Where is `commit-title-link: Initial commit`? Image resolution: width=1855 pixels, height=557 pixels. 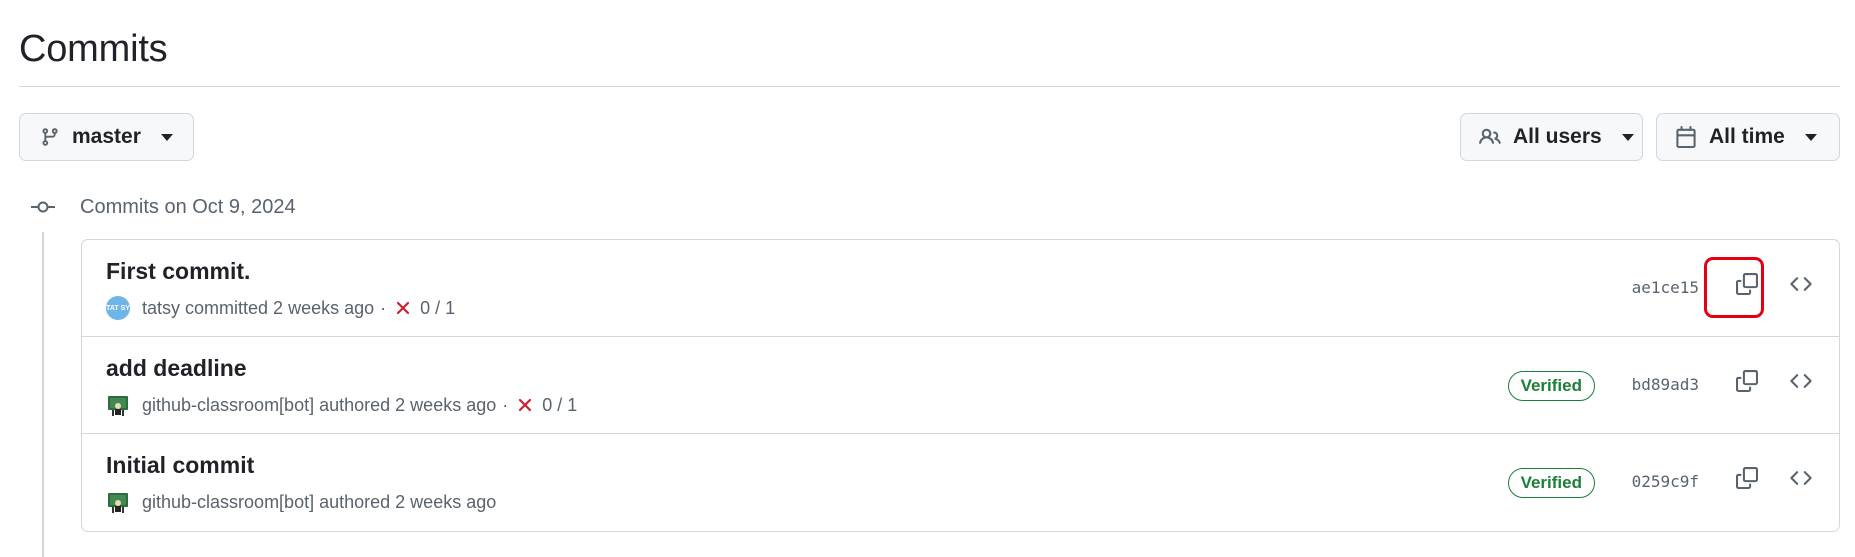
commit-title-link: Initial commit is located at coordinates (180, 465).